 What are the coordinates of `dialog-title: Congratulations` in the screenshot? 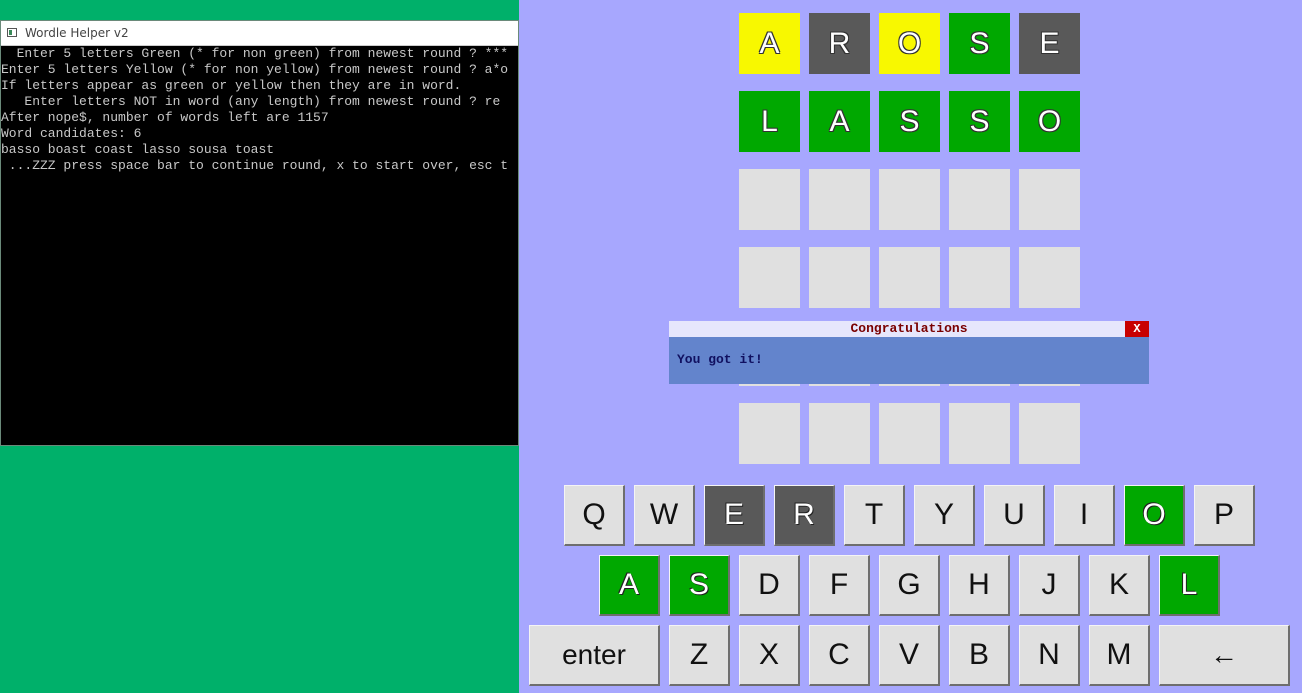 It's located at (909, 328).